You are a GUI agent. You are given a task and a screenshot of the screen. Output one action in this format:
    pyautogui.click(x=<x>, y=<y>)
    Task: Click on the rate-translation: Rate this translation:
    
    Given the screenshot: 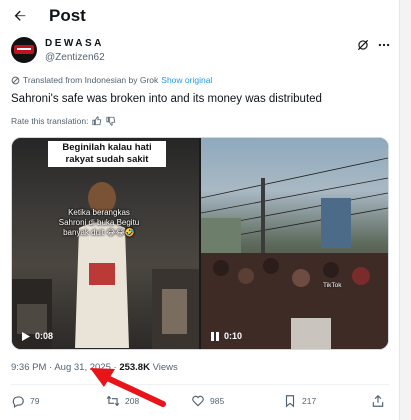 What is the action you would take?
    pyautogui.click(x=63, y=121)
    